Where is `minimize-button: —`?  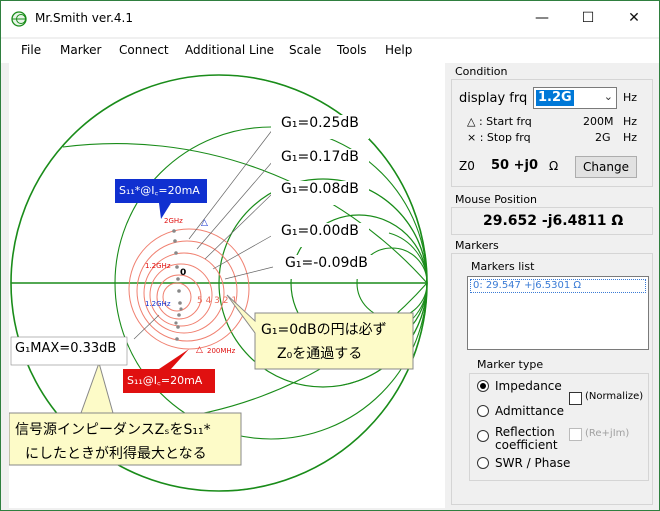
minimize-button: — is located at coordinates (542, 18).